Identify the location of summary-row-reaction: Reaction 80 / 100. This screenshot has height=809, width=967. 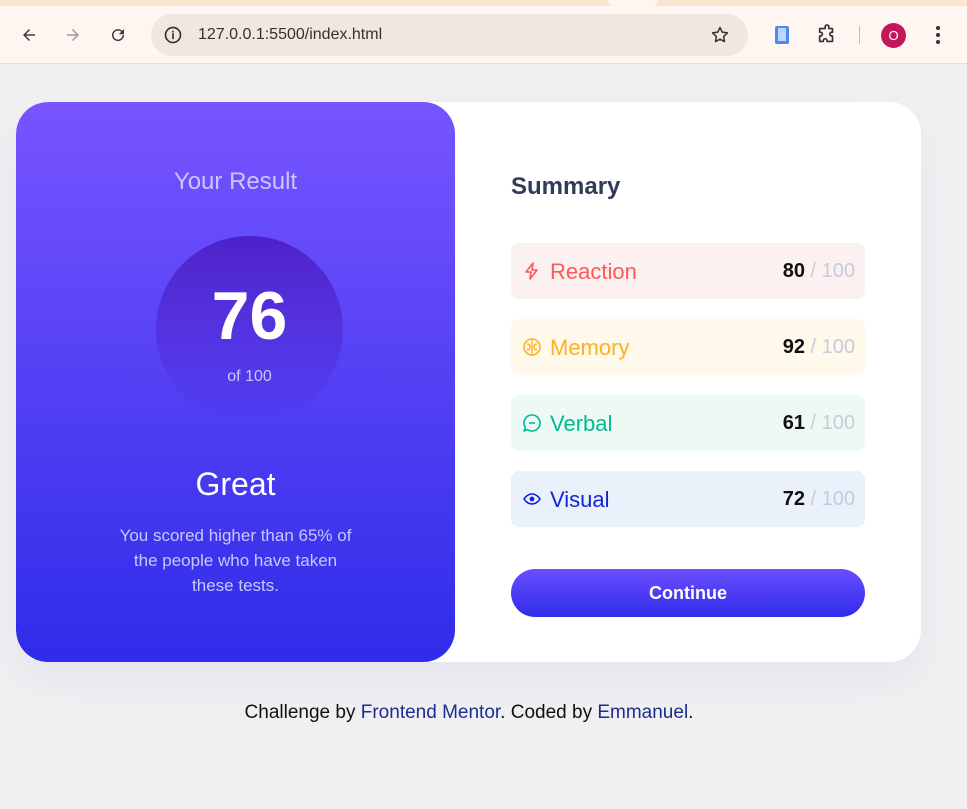
(688, 271).